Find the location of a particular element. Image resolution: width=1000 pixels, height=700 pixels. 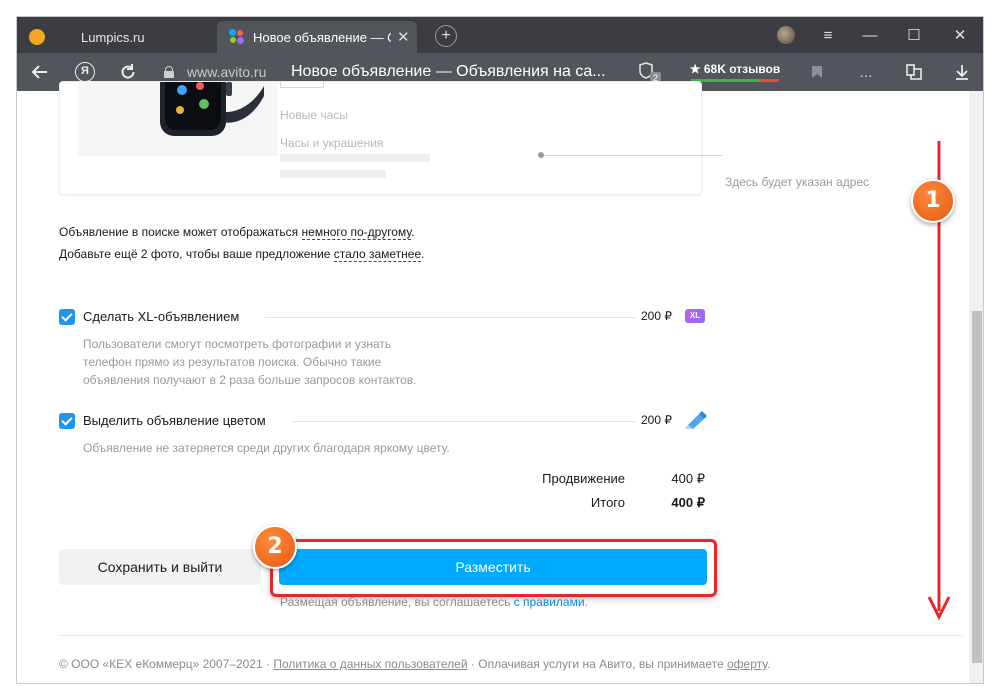

option-color-label: Выделить объявление цветом is located at coordinates (174, 420).